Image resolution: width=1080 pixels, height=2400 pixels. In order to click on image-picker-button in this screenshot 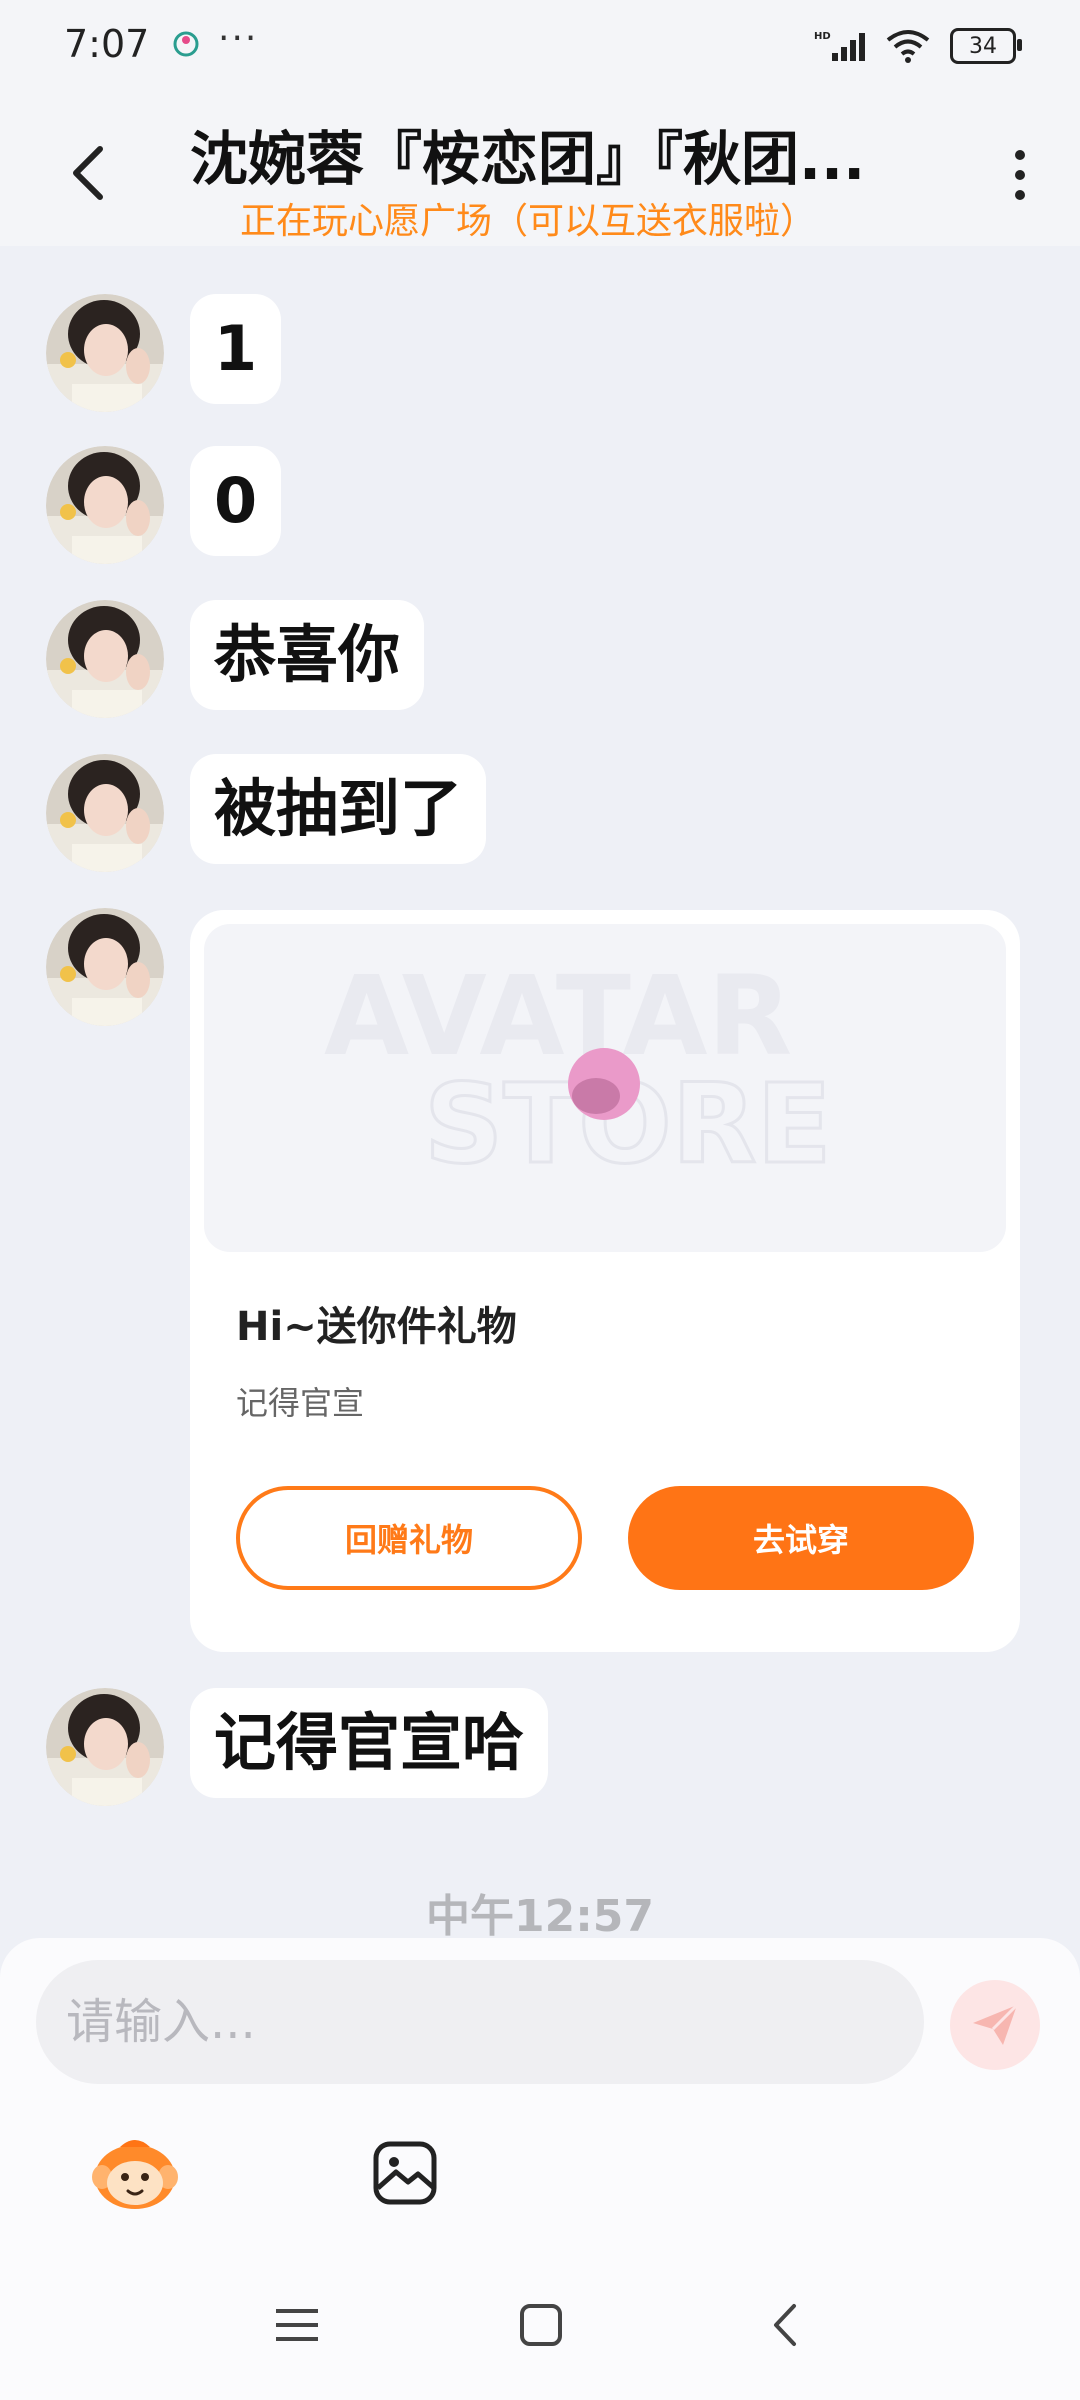, I will do `click(405, 2173)`.